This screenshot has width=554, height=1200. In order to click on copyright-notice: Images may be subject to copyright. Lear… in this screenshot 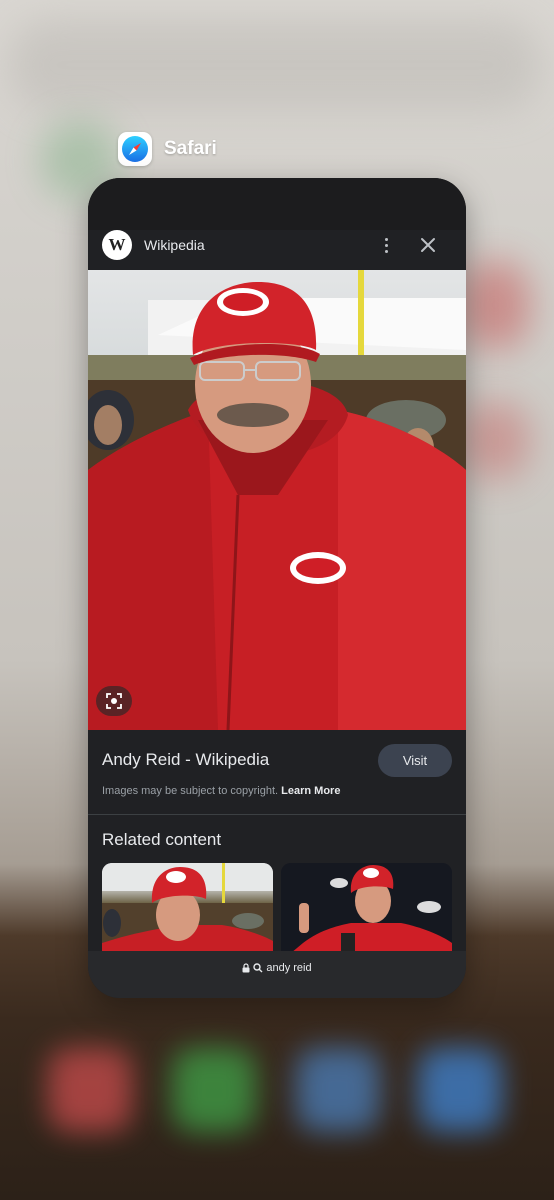, I will do `click(221, 791)`.